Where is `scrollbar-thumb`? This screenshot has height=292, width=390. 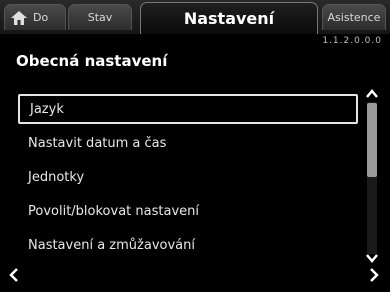
scrollbar-thumb is located at coordinates (372, 140).